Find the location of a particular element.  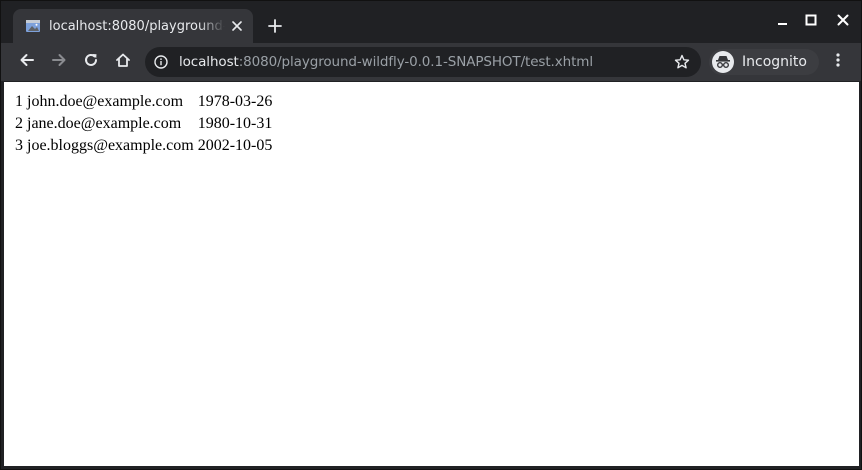

minimize-button is located at coordinates (783, 22).